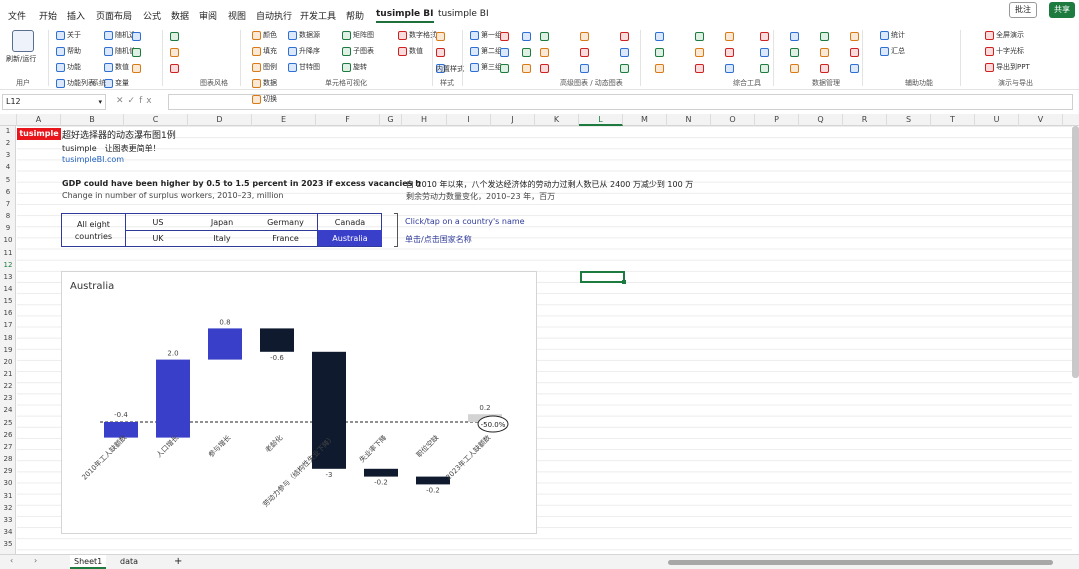 The width and height of the screenshot is (1079, 569). Describe the element at coordinates (54, 102) in the screenshot. I see `name-box: L12 ▾` at that location.